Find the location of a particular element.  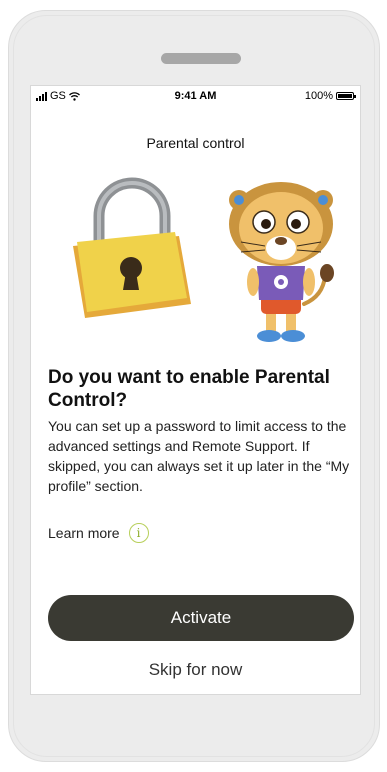

question-heading: Do you want to enable Parental Control? is located at coordinates (189, 389).